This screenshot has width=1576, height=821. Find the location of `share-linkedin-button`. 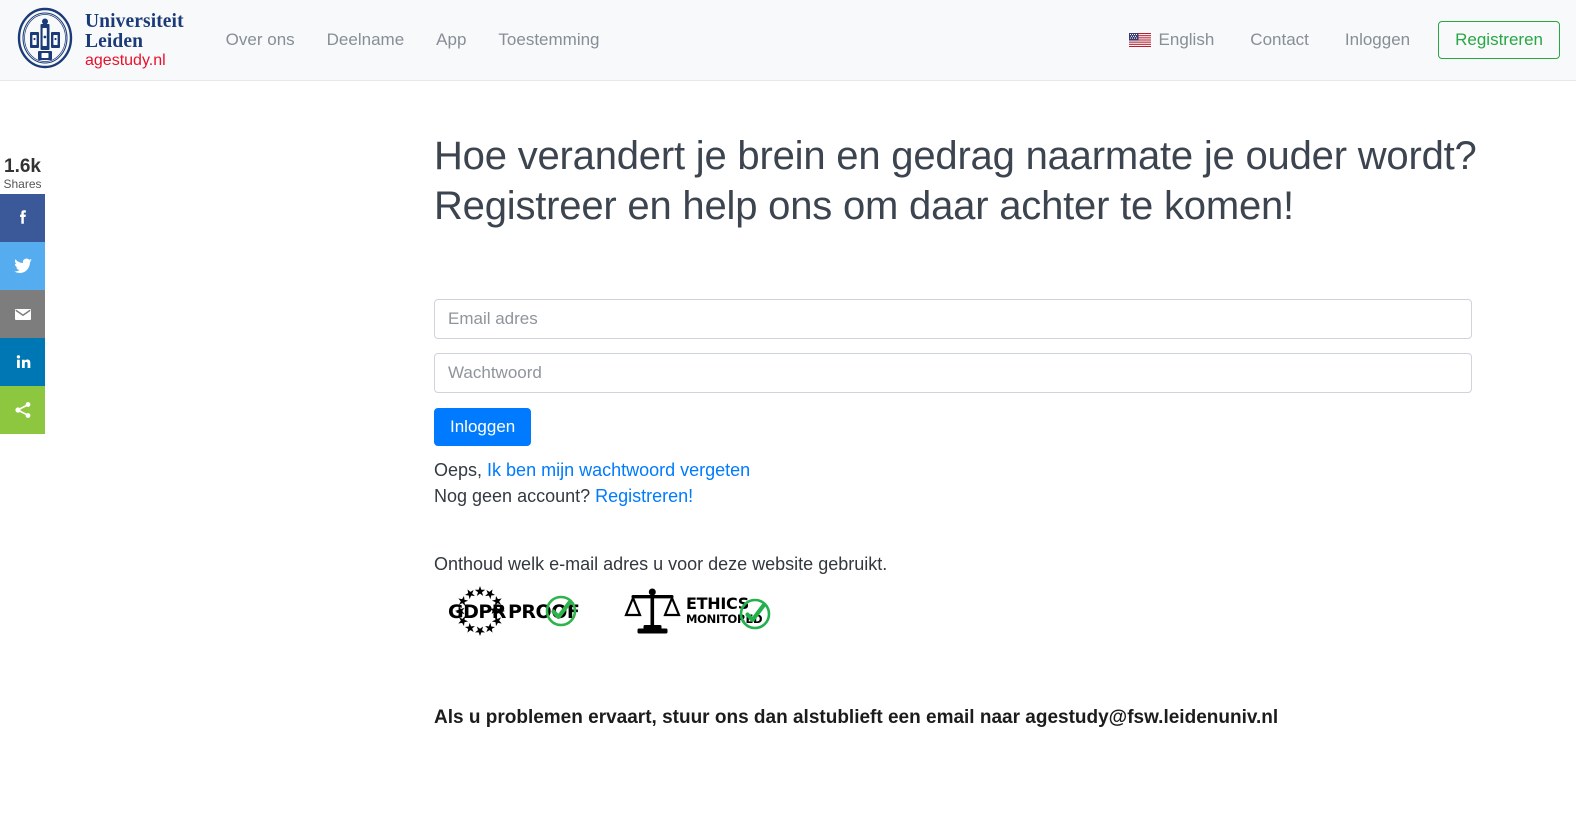

share-linkedin-button is located at coordinates (22, 362).